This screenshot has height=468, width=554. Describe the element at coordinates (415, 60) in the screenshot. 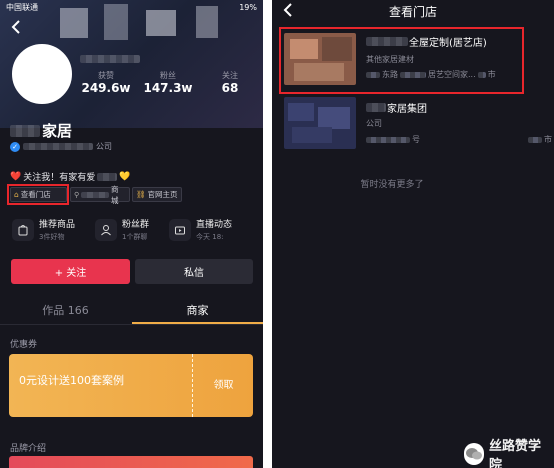

I see `store-item-1: 全屋定制(居艺店) 其他家居建材 东路 居艺空间家... 市` at that location.